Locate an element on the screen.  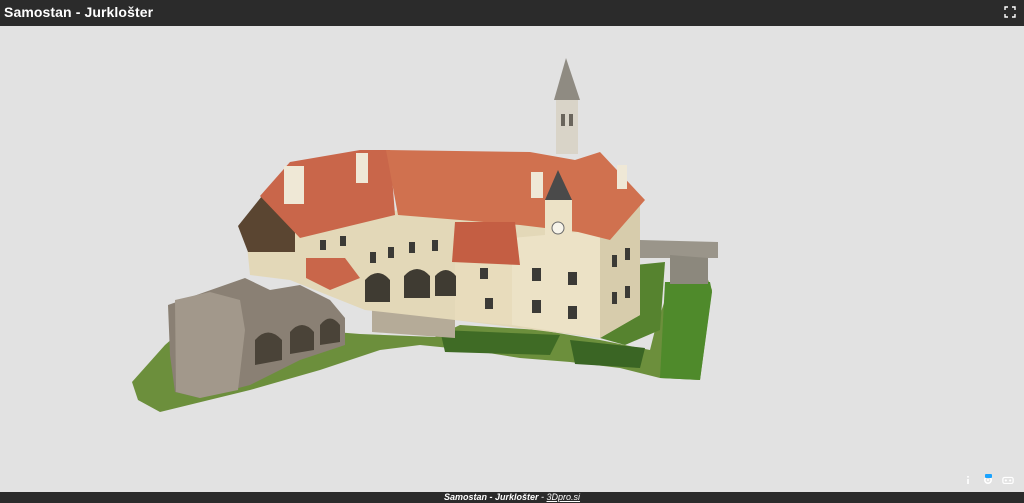
grass-strip is located at coordinates (686, 331).